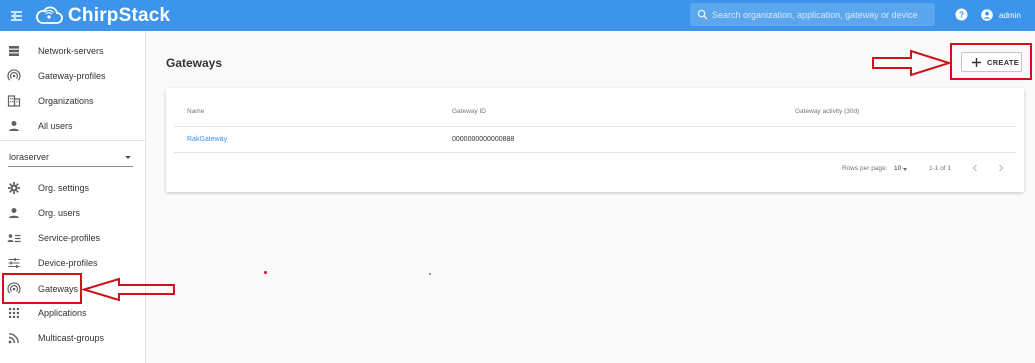  I want to click on sliders-icon, so click(14, 263).